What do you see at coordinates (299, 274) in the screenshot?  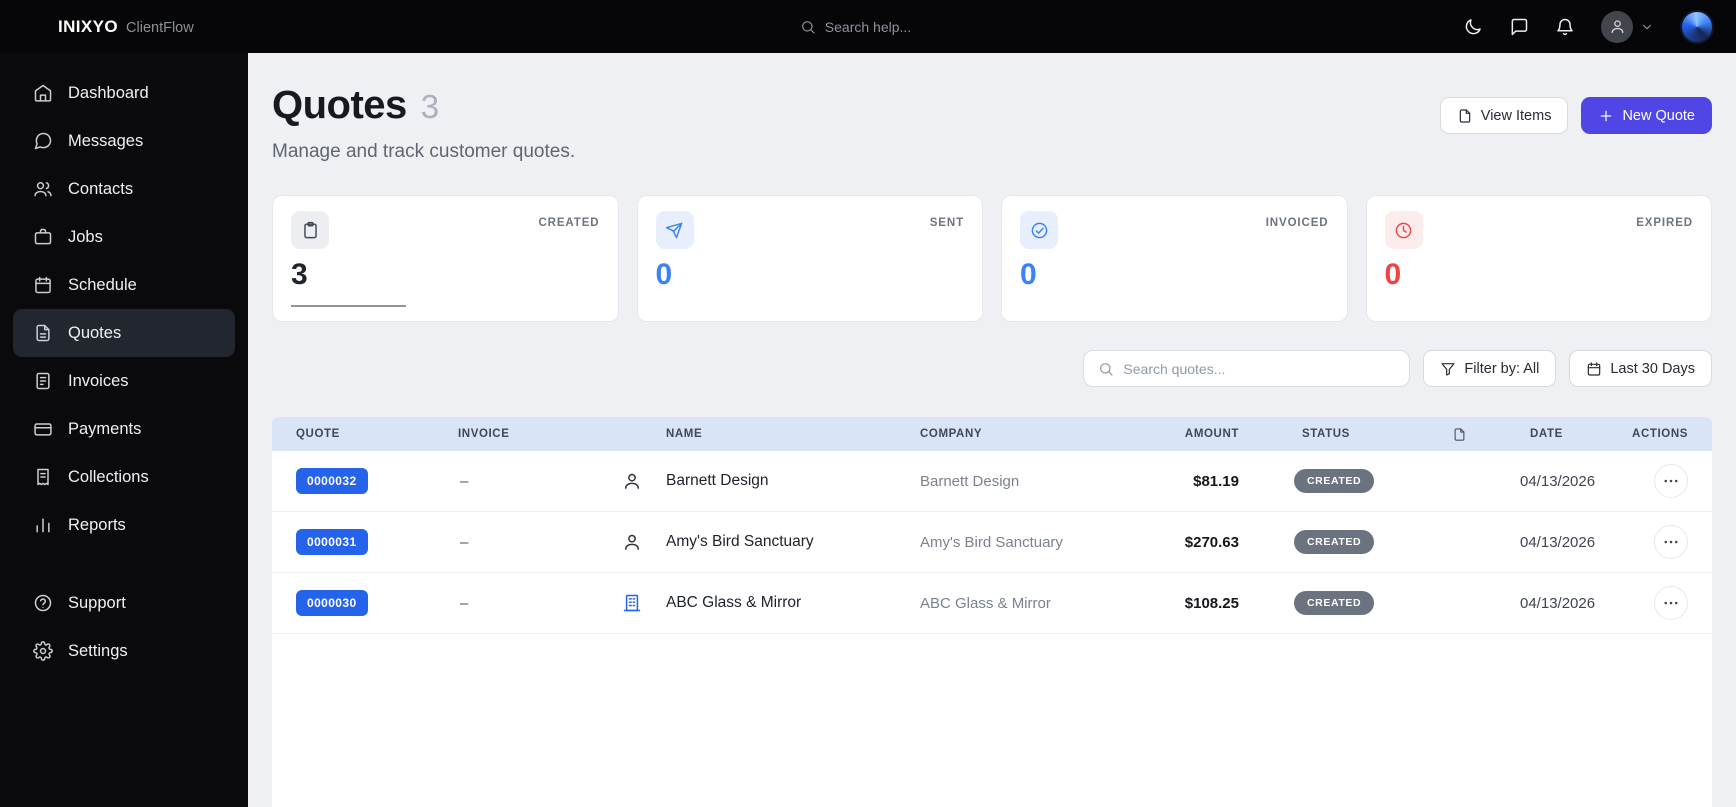 I see `stat-value-created: 3` at bounding box center [299, 274].